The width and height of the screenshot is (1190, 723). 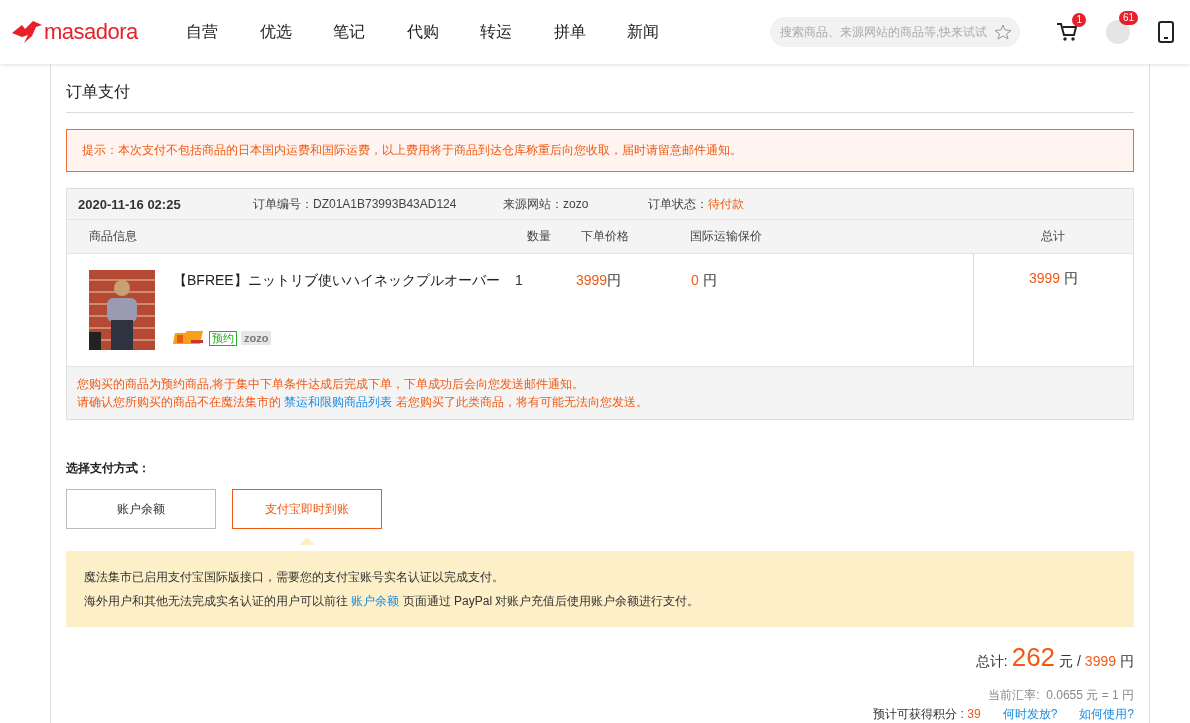 What do you see at coordinates (927, 714) in the screenshot?
I see `points-estimate: 预计可获得积分 : 39` at bounding box center [927, 714].